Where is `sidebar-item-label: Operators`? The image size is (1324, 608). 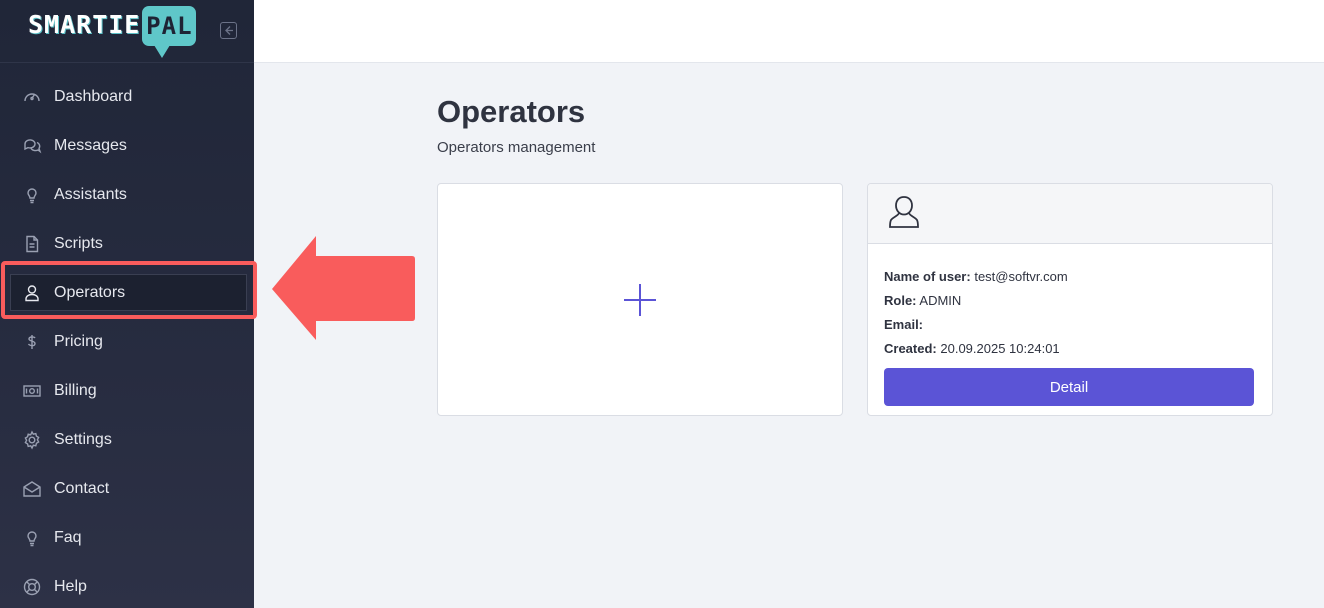
sidebar-item-label: Operators is located at coordinates (90, 292).